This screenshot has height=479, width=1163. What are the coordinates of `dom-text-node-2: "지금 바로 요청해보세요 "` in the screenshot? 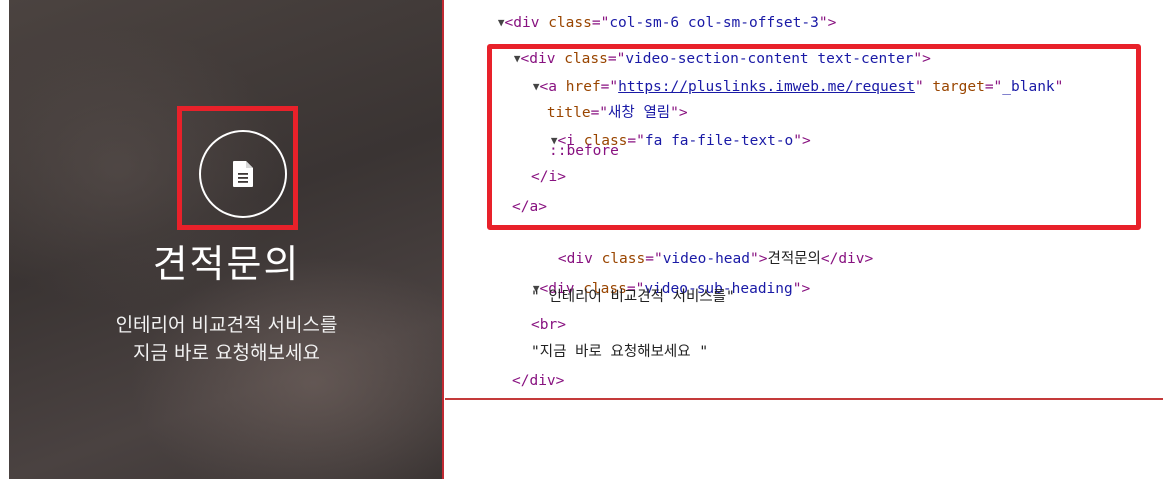 It's located at (619, 352).